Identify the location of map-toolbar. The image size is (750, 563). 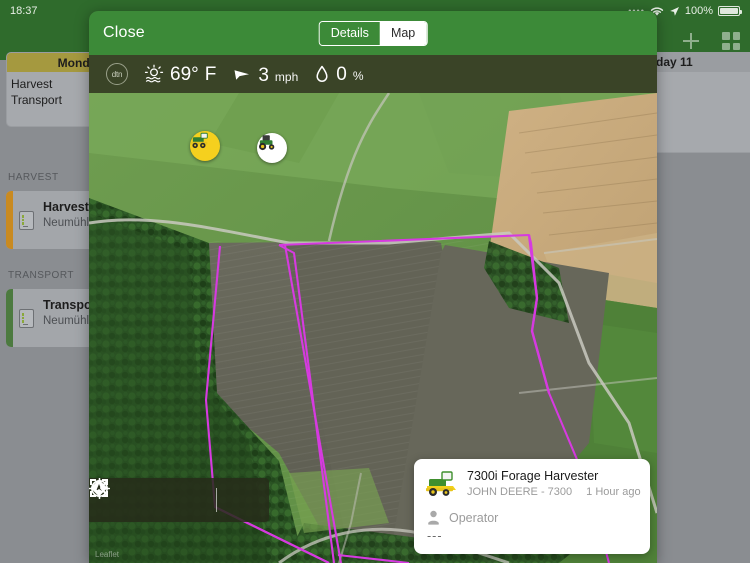
(179, 500).